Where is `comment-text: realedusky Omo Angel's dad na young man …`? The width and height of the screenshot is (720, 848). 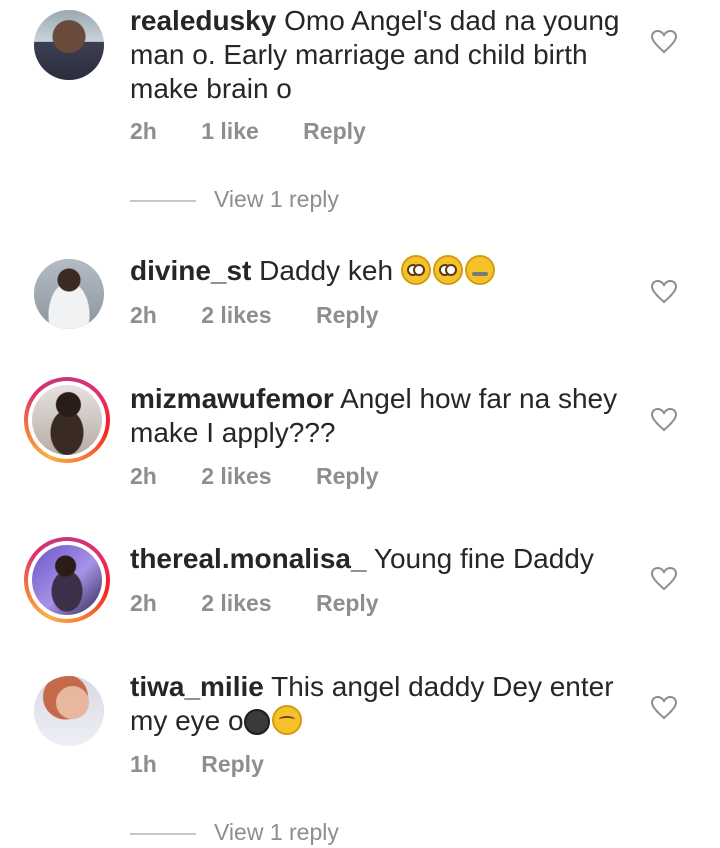
comment-text: realedusky Omo Angel's dad na young man … is located at coordinates (380, 55).